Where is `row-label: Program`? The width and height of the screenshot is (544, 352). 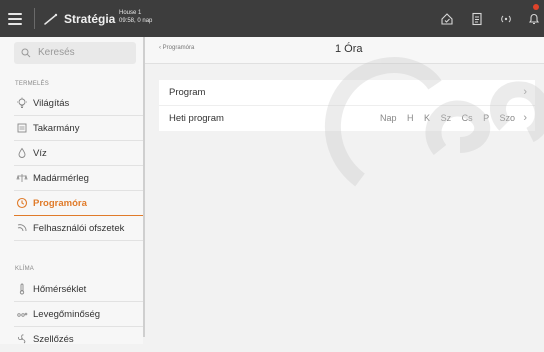 row-label: Program is located at coordinates (187, 92).